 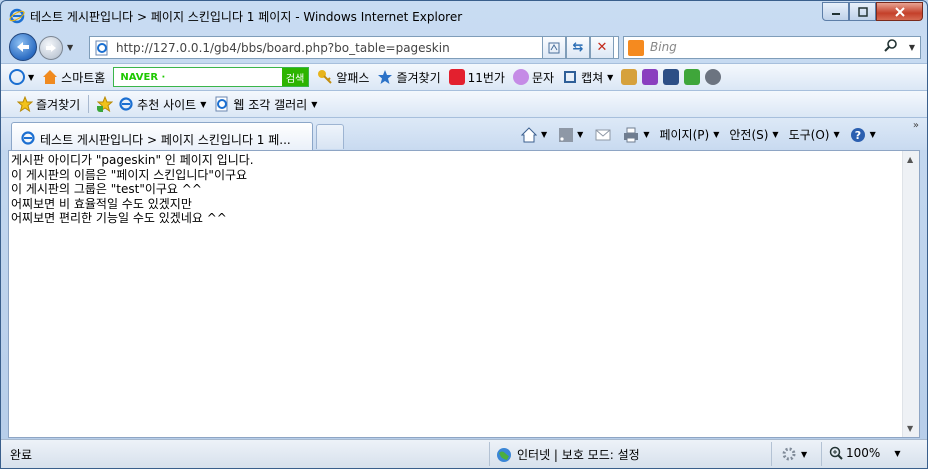 I want to click on forward-button, so click(x=51, y=48).